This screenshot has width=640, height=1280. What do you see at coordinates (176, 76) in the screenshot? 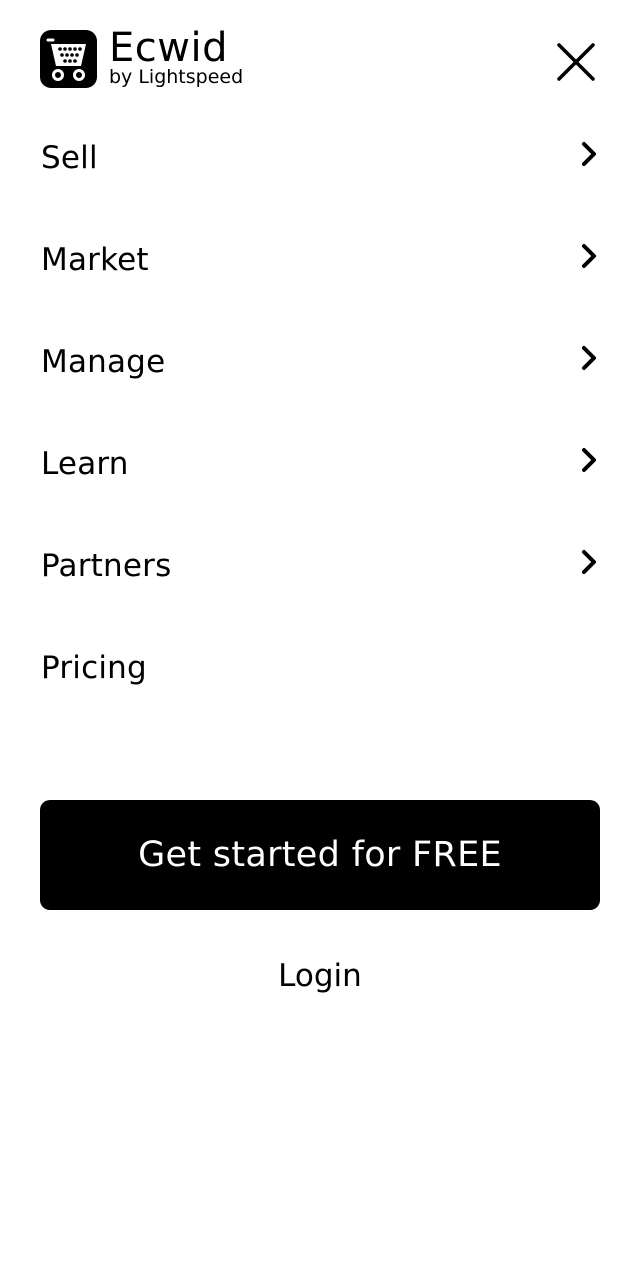
I see `brand-tagline: by Lightspeed` at bounding box center [176, 76].